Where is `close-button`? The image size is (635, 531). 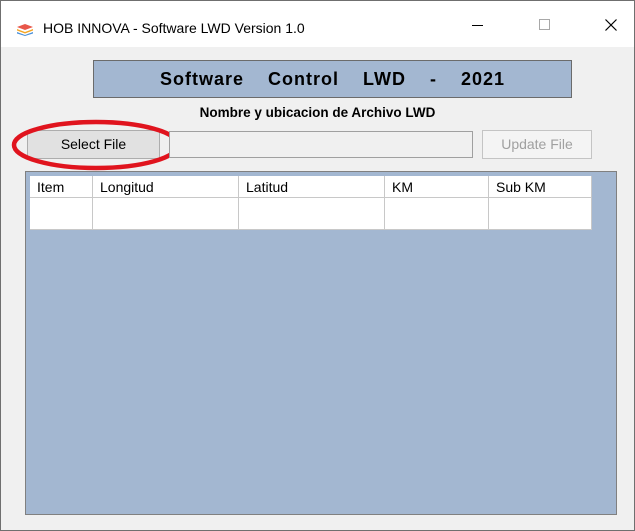
close-button is located at coordinates (611, 24).